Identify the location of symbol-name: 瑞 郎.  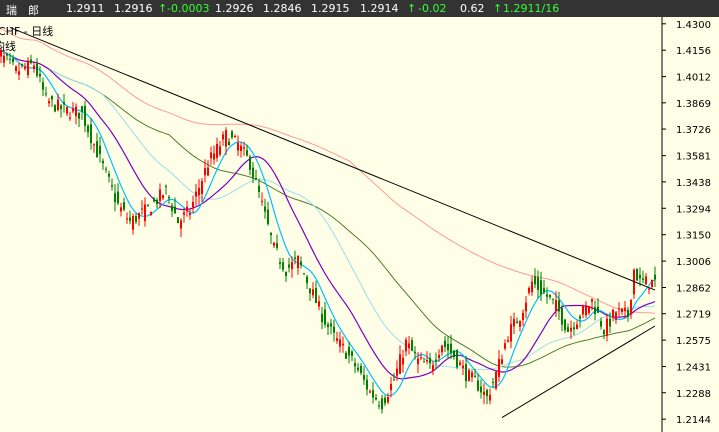
(22, 10).